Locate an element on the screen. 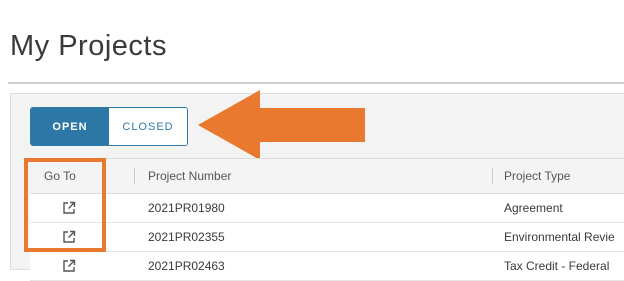  column-header-project-type: Project Type is located at coordinates (537, 176).